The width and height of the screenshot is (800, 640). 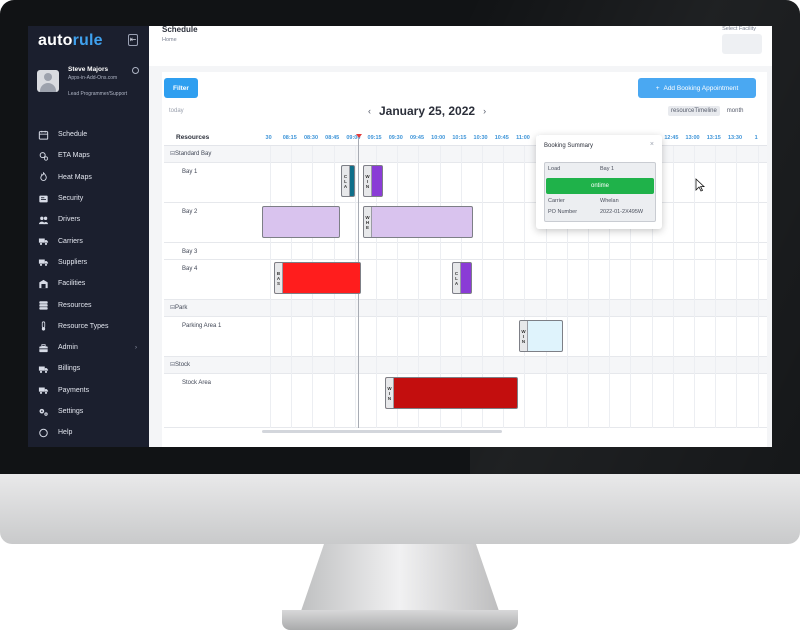 I want to click on time-slot-label: 1, so click(x=756, y=138).